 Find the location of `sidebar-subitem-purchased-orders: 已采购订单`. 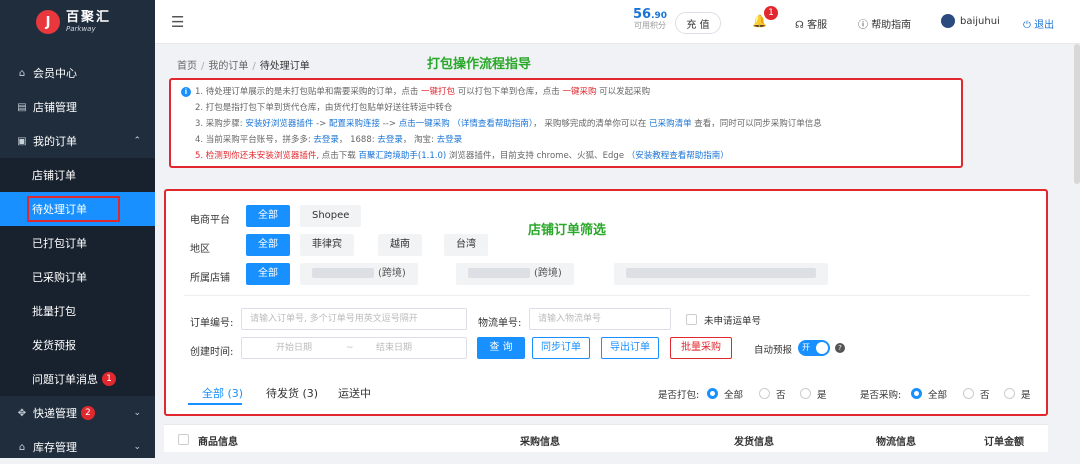

sidebar-subitem-purchased-orders: 已采购订单 is located at coordinates (77, 277).